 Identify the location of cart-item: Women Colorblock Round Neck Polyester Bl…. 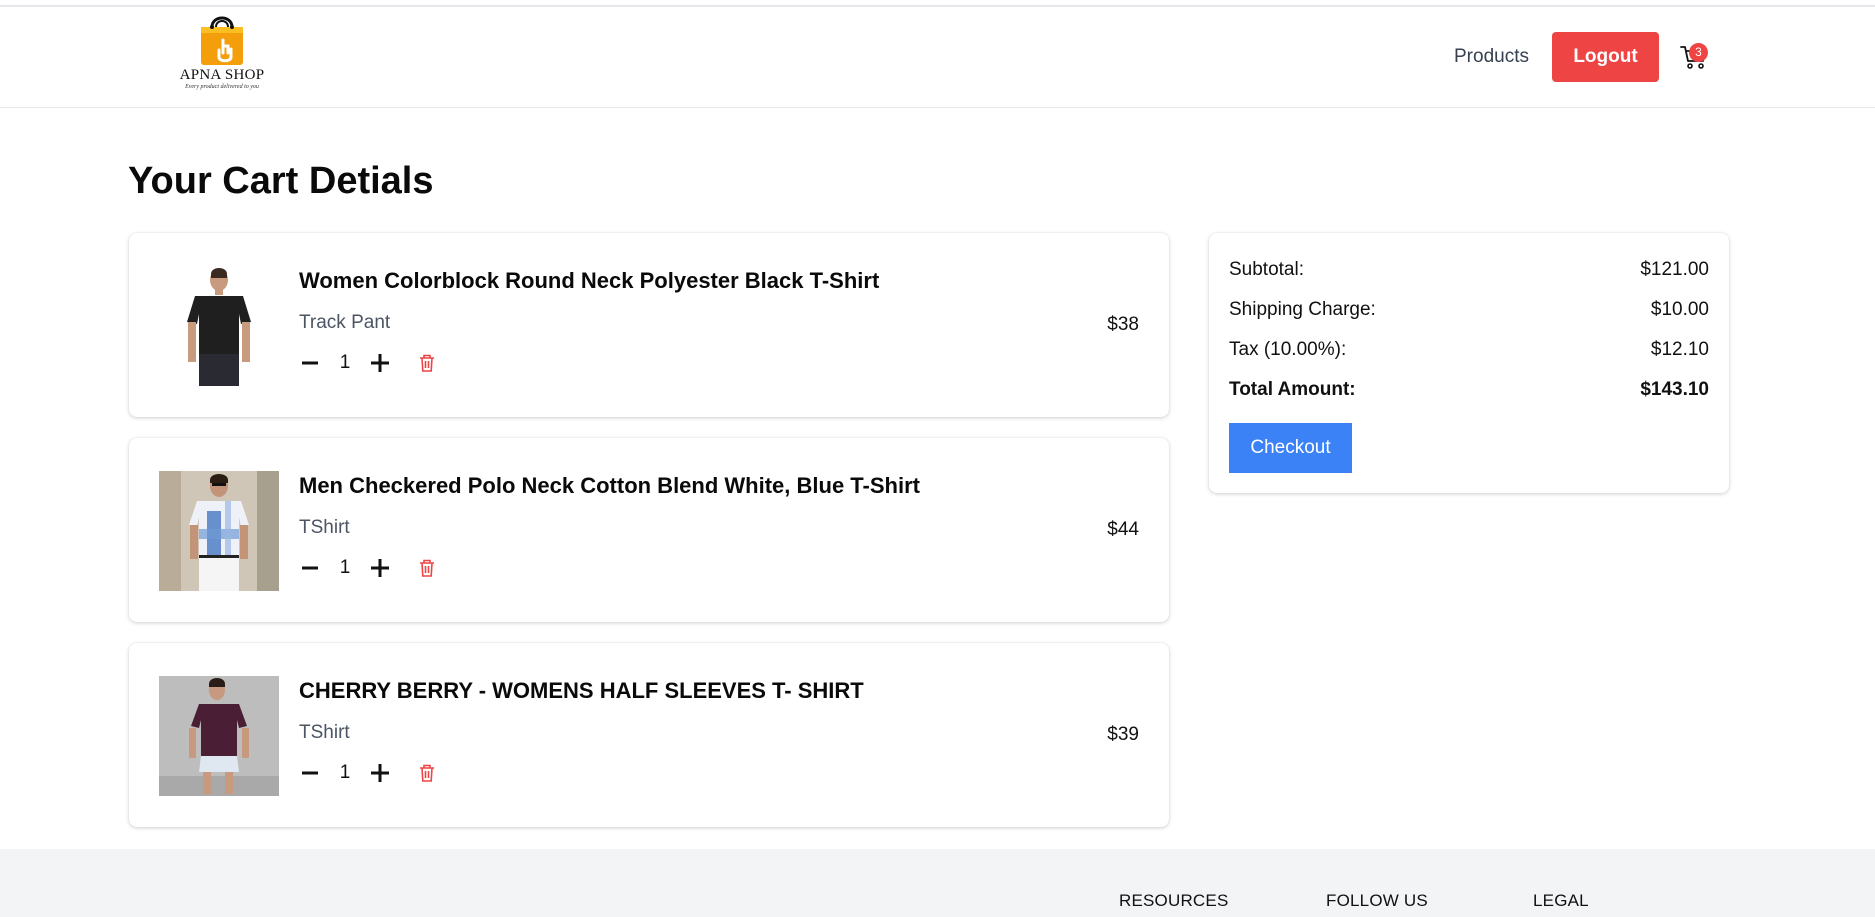
(649, 325).